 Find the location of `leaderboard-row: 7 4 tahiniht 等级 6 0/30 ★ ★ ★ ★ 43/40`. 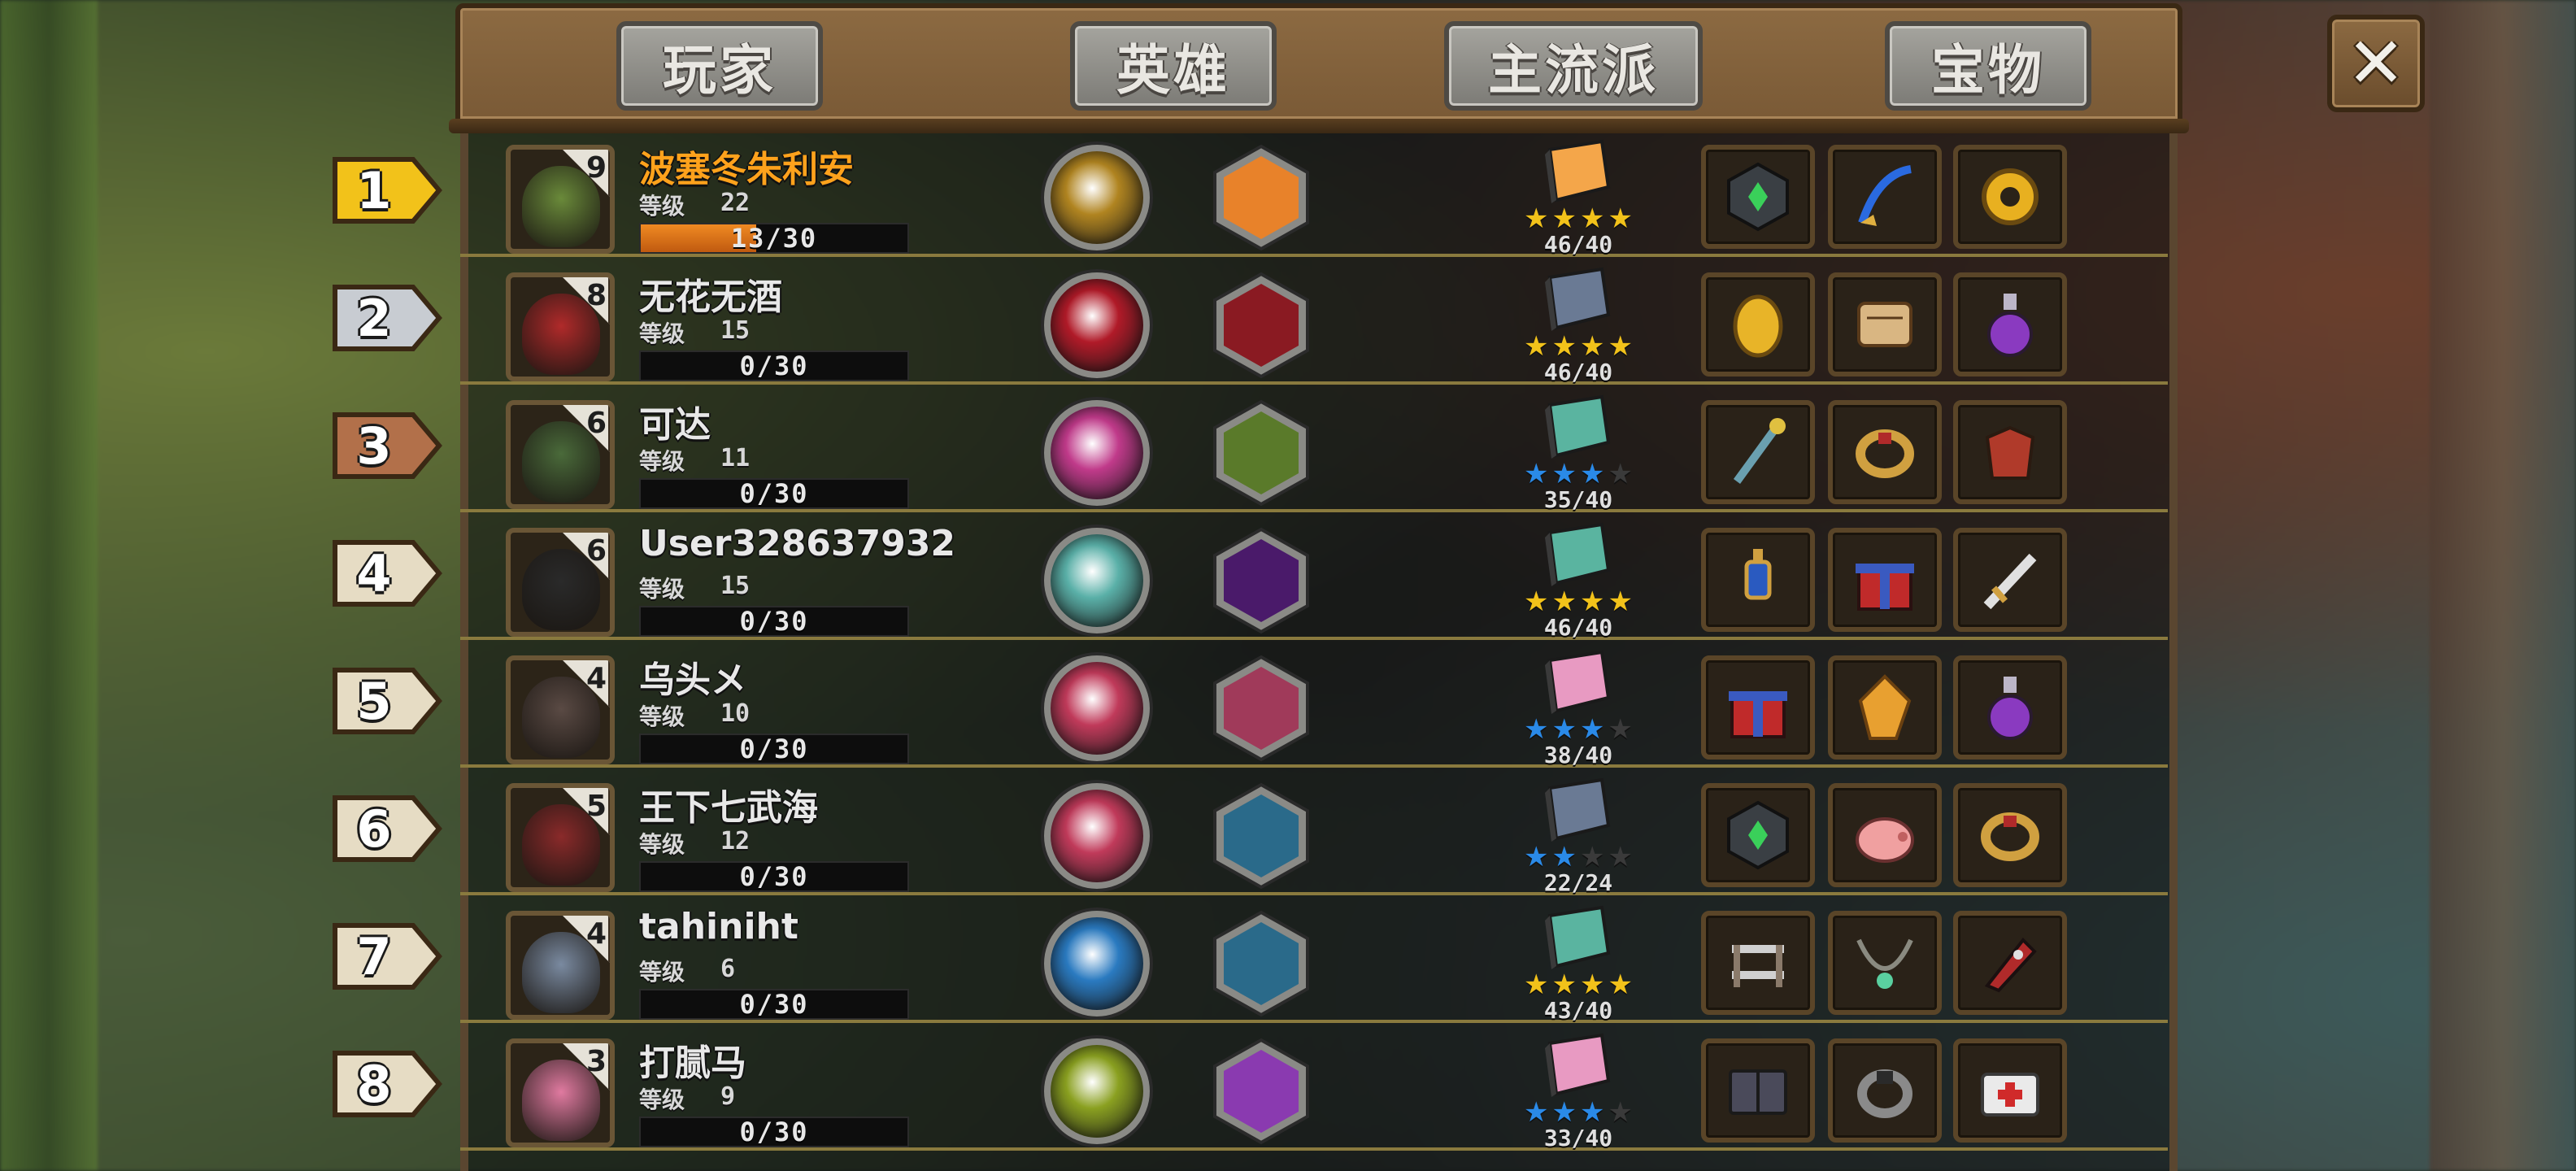

leaderboard-row: 7 4 tahiniht 等级 6 0/30 ★ ★ ★ ★ 43/40 is located at coordinates (1250, 963).